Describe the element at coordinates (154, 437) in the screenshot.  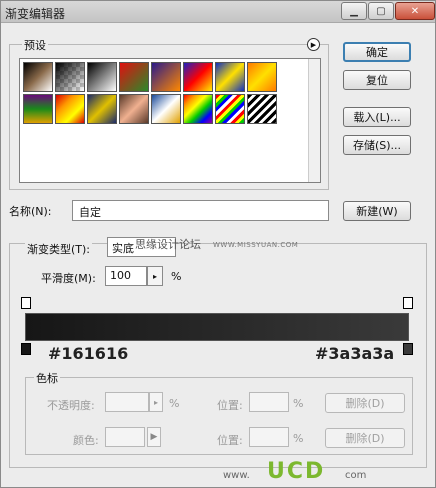
I see `color-arrow-icon: ▶` at that location.